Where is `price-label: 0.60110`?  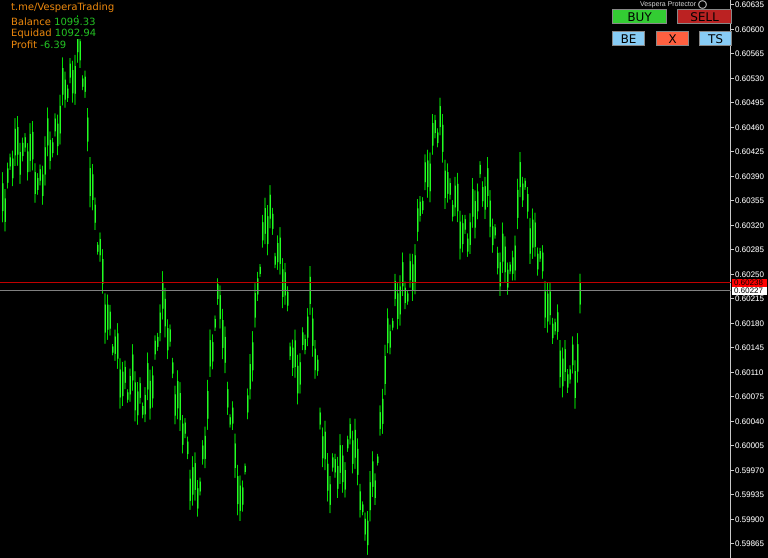
price-label: 0.60110 is located at coordinates (749, 372).